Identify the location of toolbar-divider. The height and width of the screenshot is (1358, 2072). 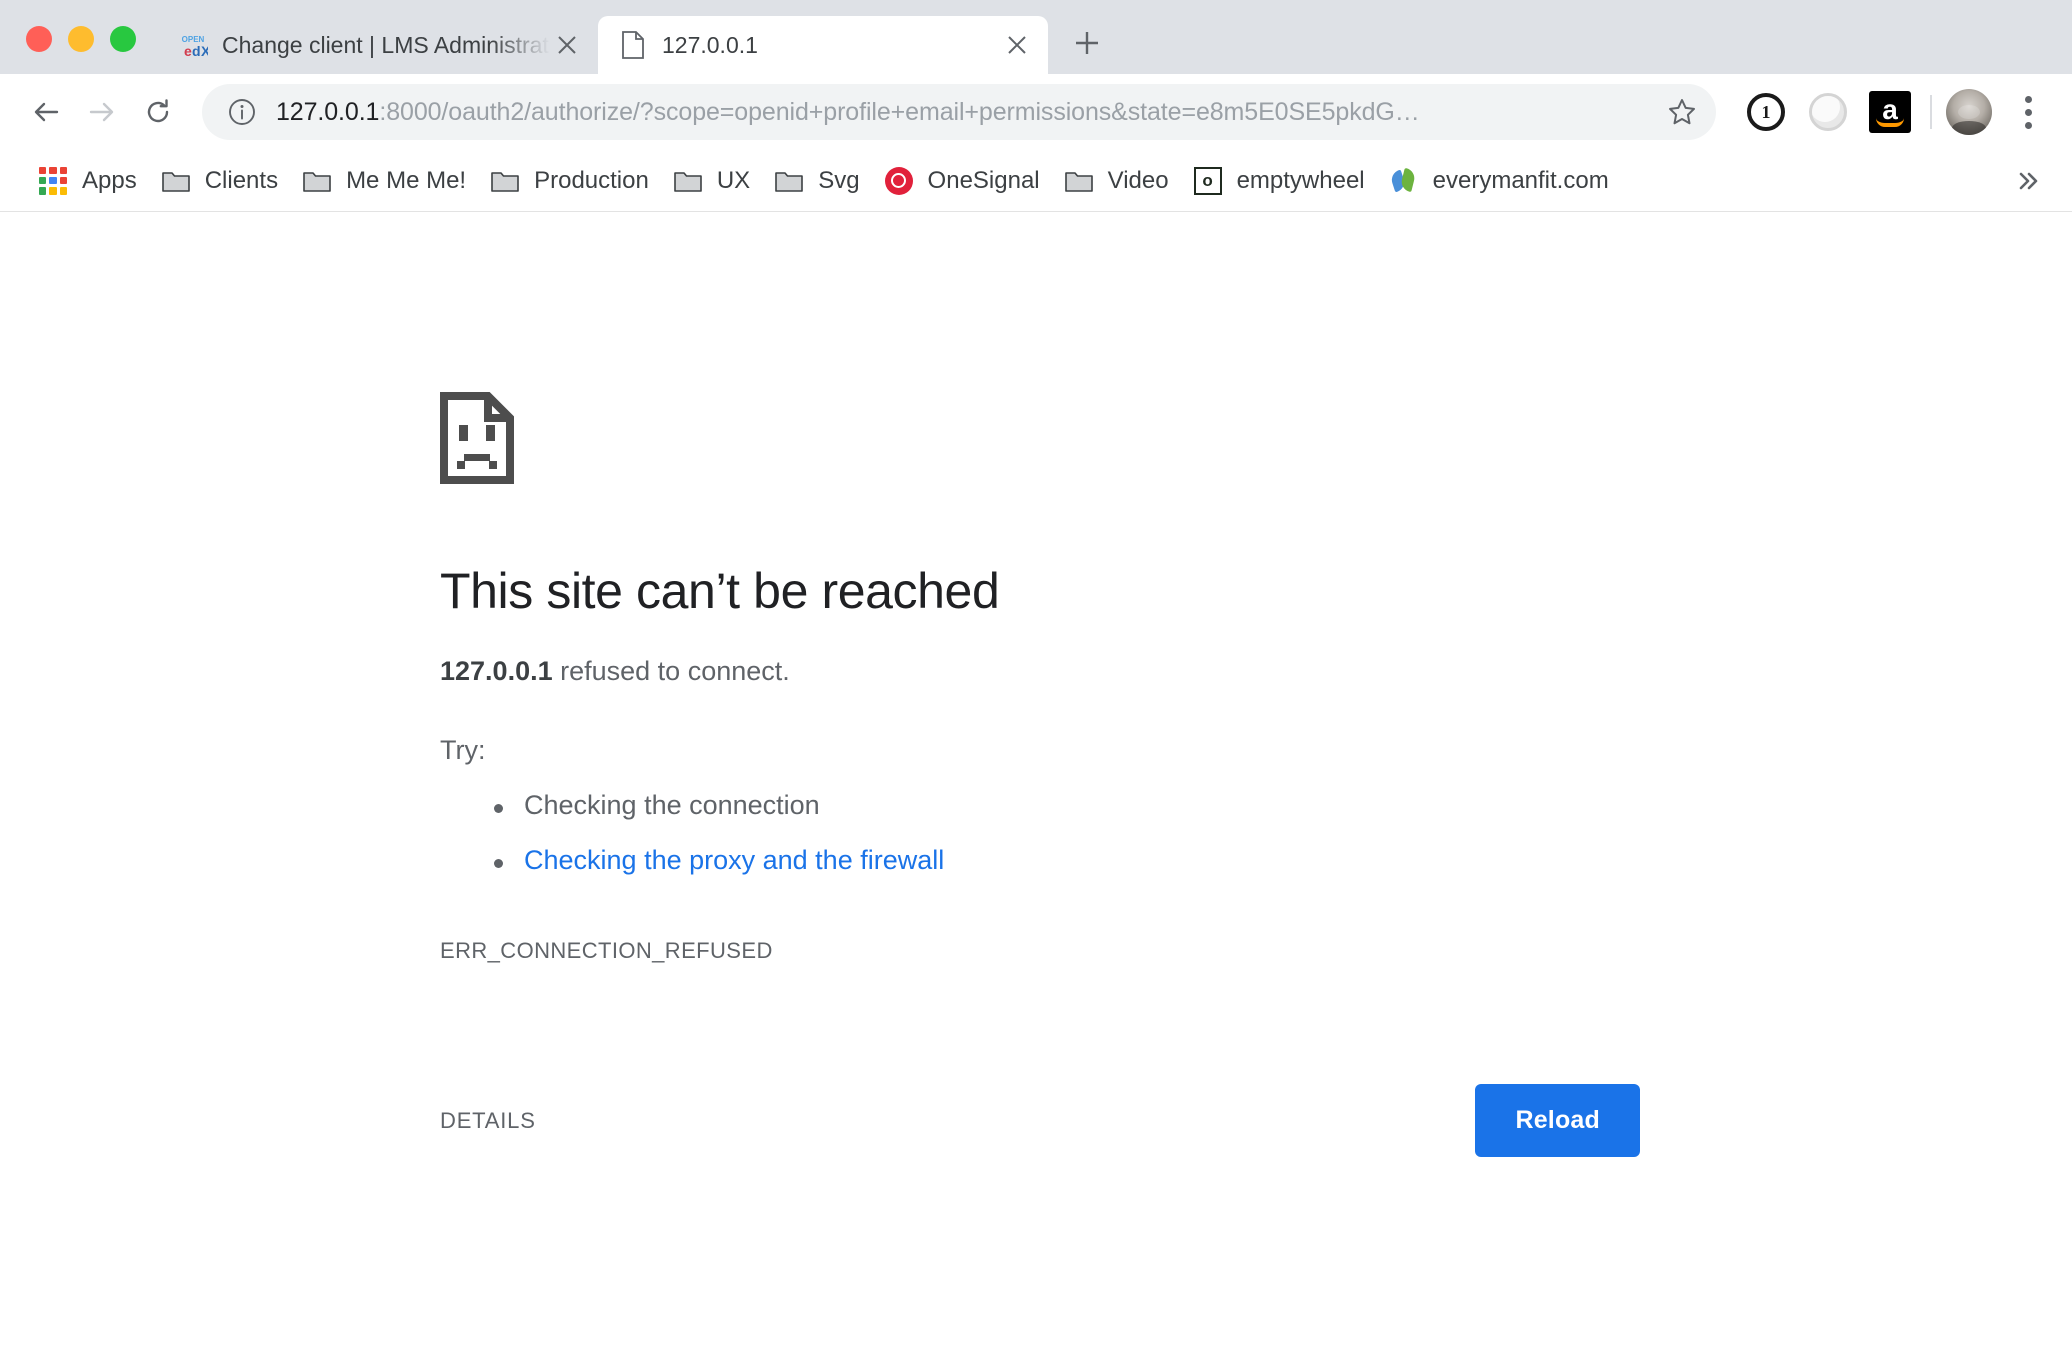
(1931, 112).